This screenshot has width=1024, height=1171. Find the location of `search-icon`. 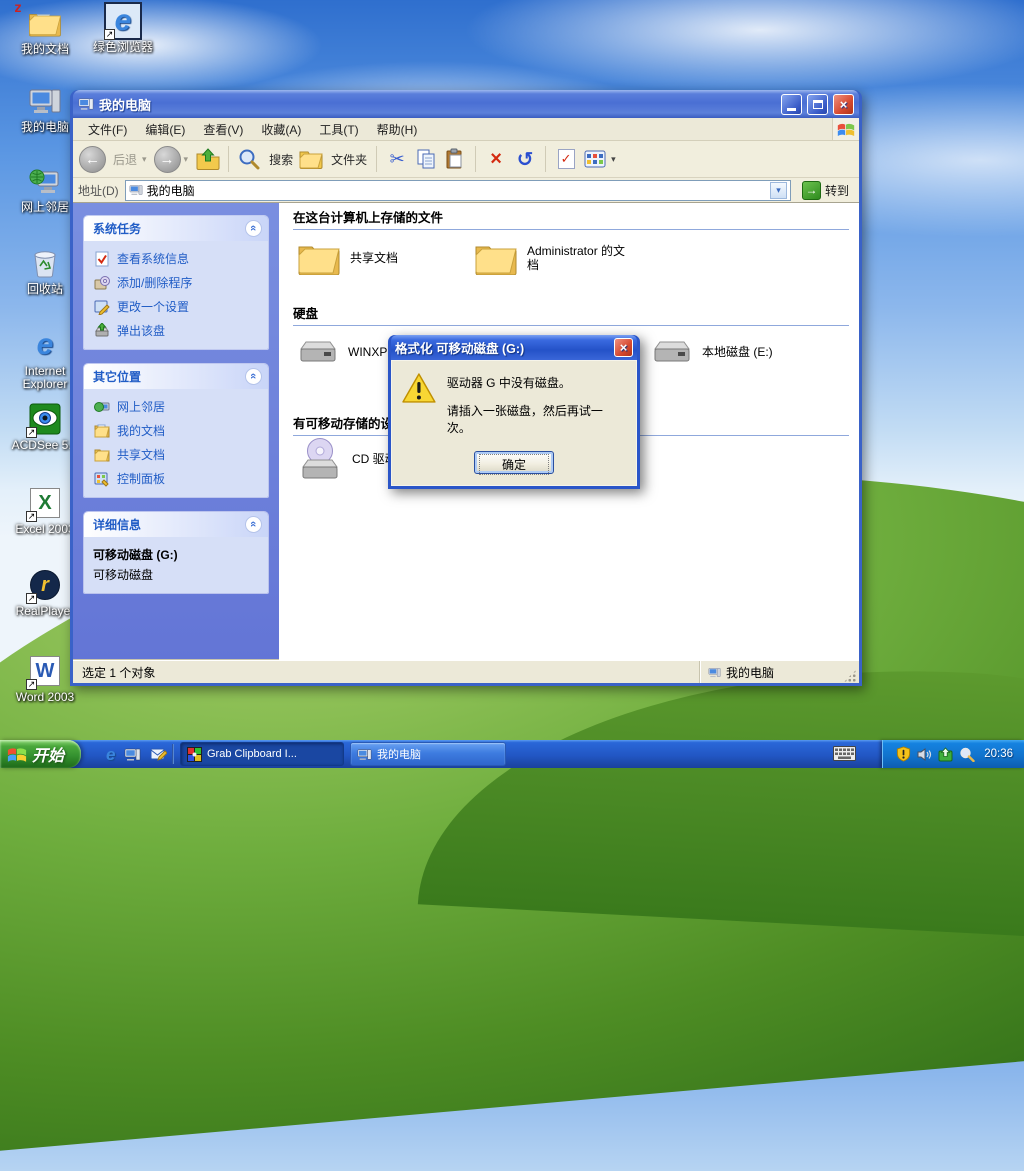

search-icon is located at coordinates (249, 159).